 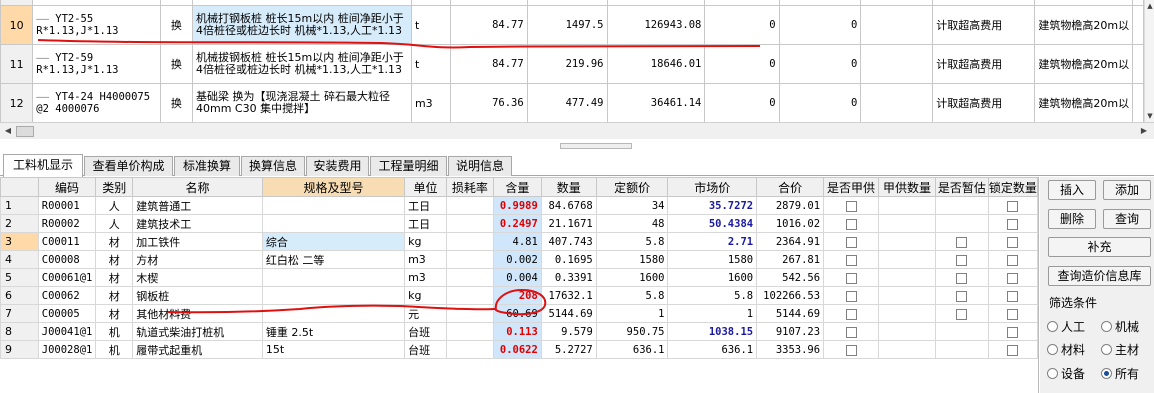 I want to click on resource-unit: 工日, so click(x=425, y=223).